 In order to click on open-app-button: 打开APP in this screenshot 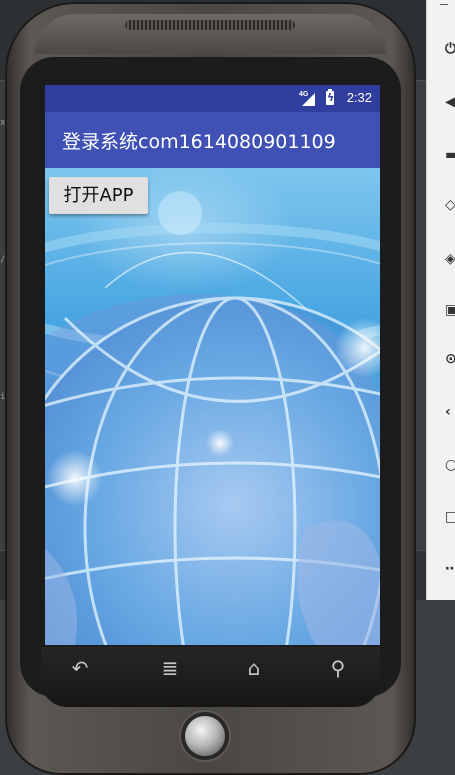, I will do `click(98, 195)`.